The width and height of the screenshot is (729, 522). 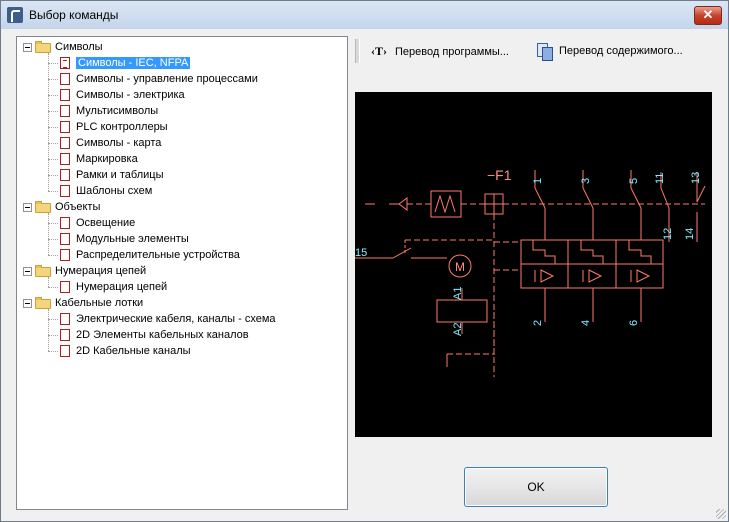 What do you see at coordinates (545, 52) in the screenshot?
I see `documents-icon` at bounding box center [545, 52].